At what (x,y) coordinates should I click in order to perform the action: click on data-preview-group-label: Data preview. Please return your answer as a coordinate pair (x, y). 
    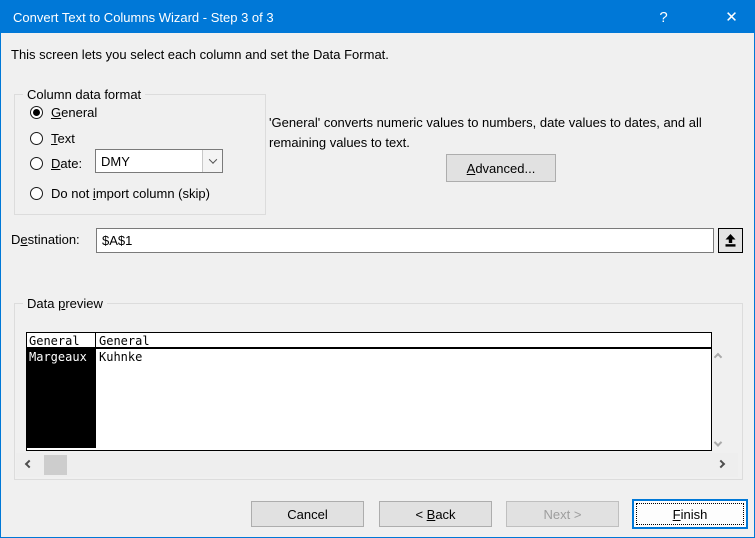
    Looking at the image, I should click on (65, 303).